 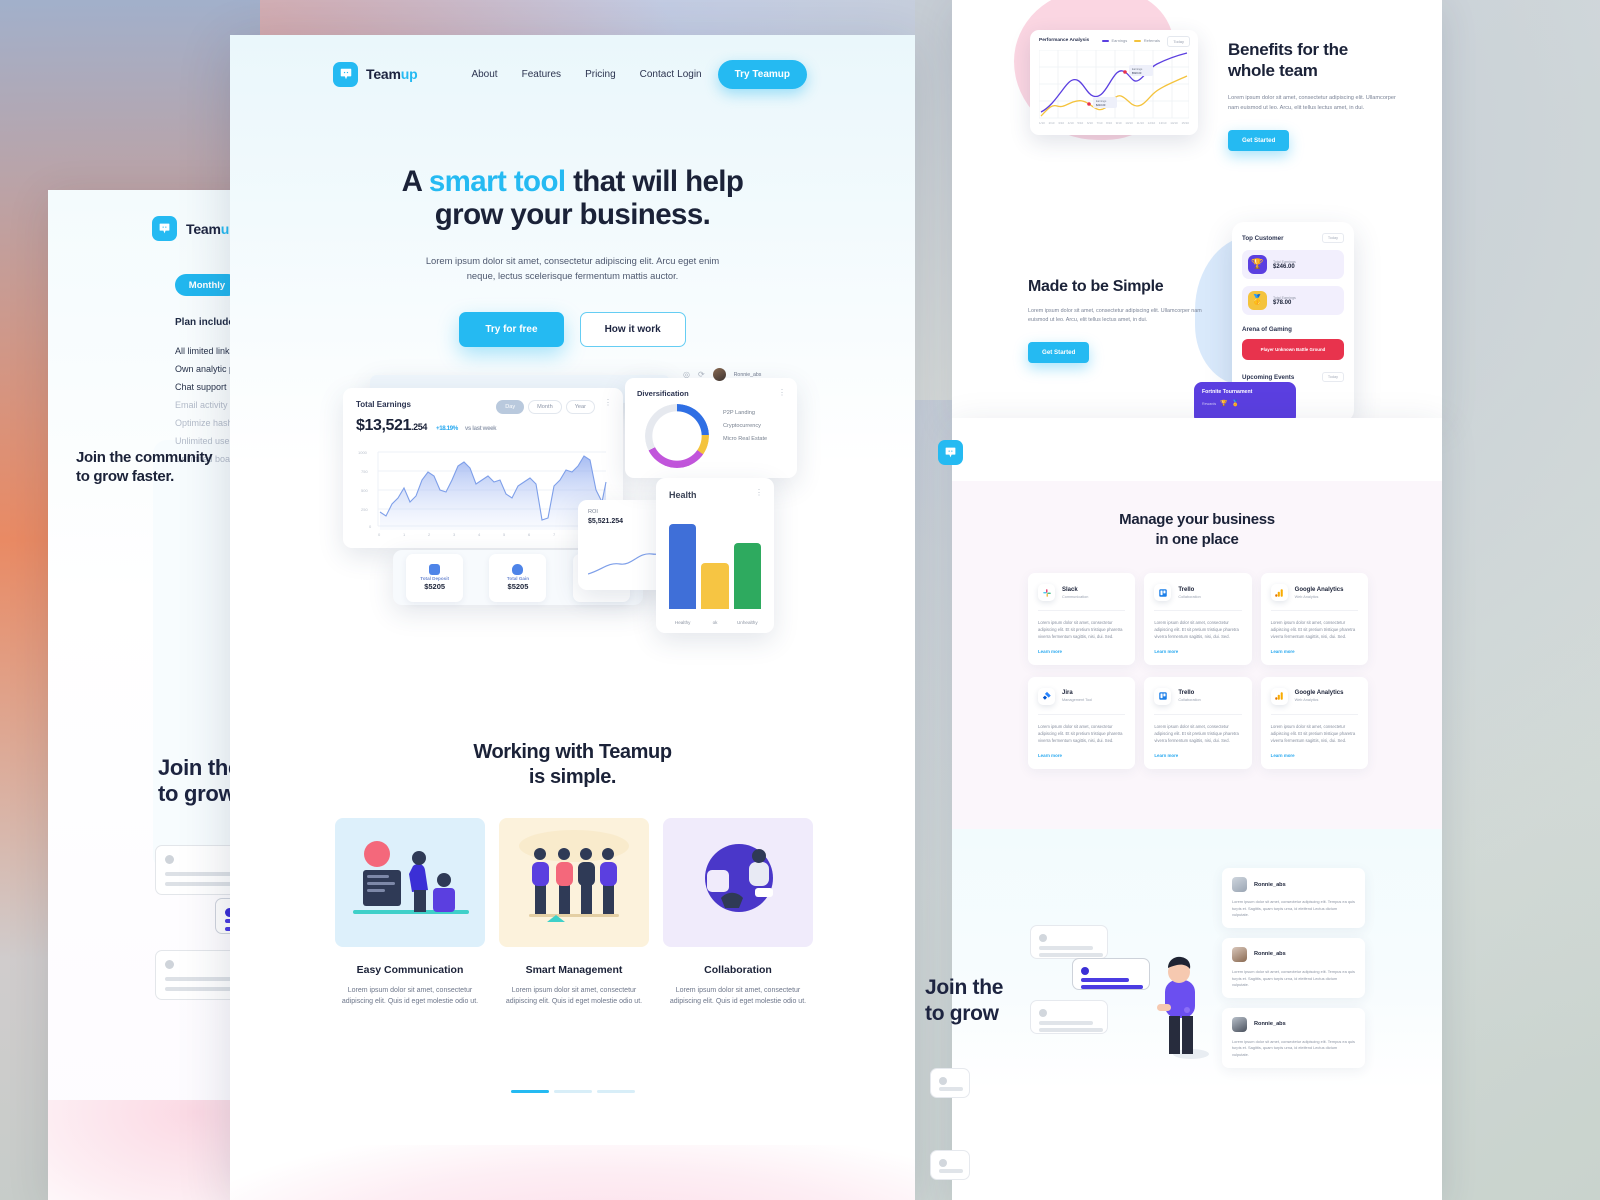 What do you see at coordinates (1183, 1007) in the screenshot?
I see `person-illustration` at bounding box center [1183, 1007].